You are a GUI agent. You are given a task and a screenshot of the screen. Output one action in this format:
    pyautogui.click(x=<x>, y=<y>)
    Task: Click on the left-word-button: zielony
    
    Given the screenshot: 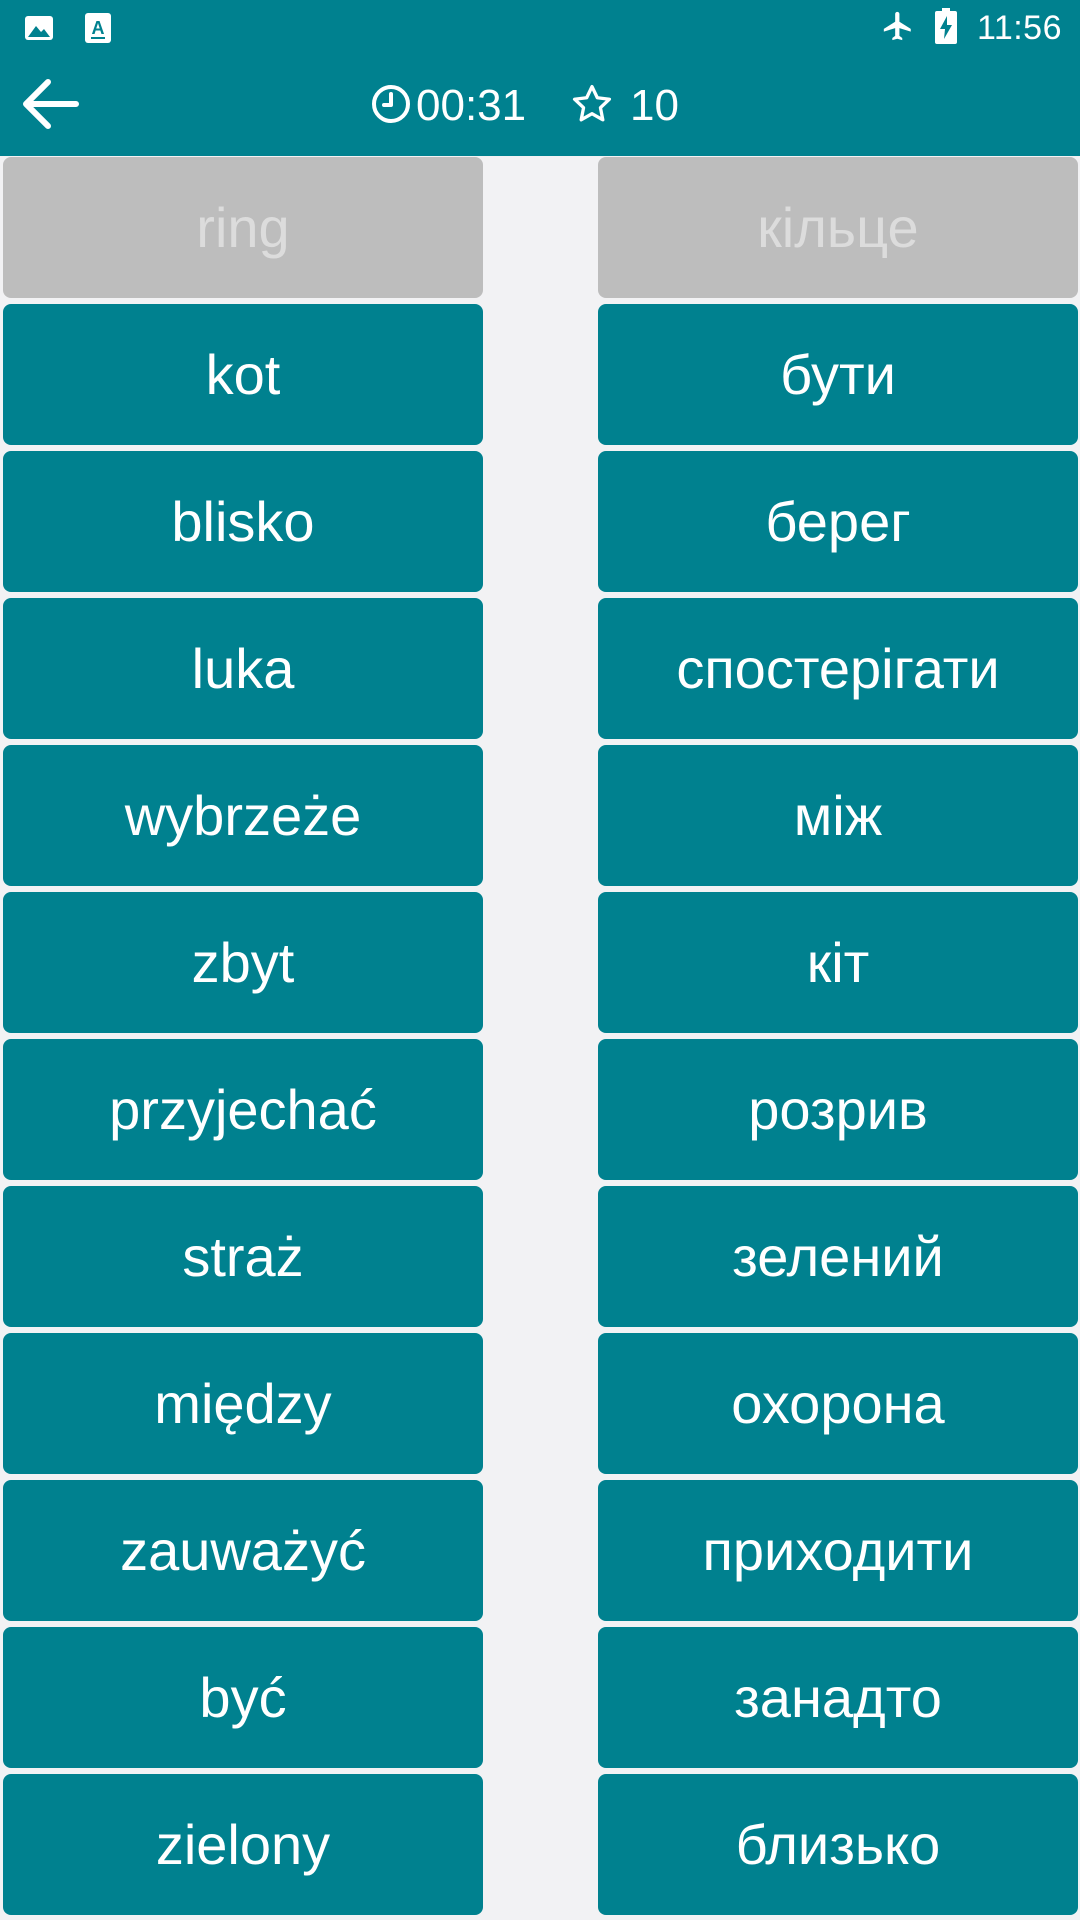 What is the action you would take?
    pyautogui.click(x=243, y=1844)
    